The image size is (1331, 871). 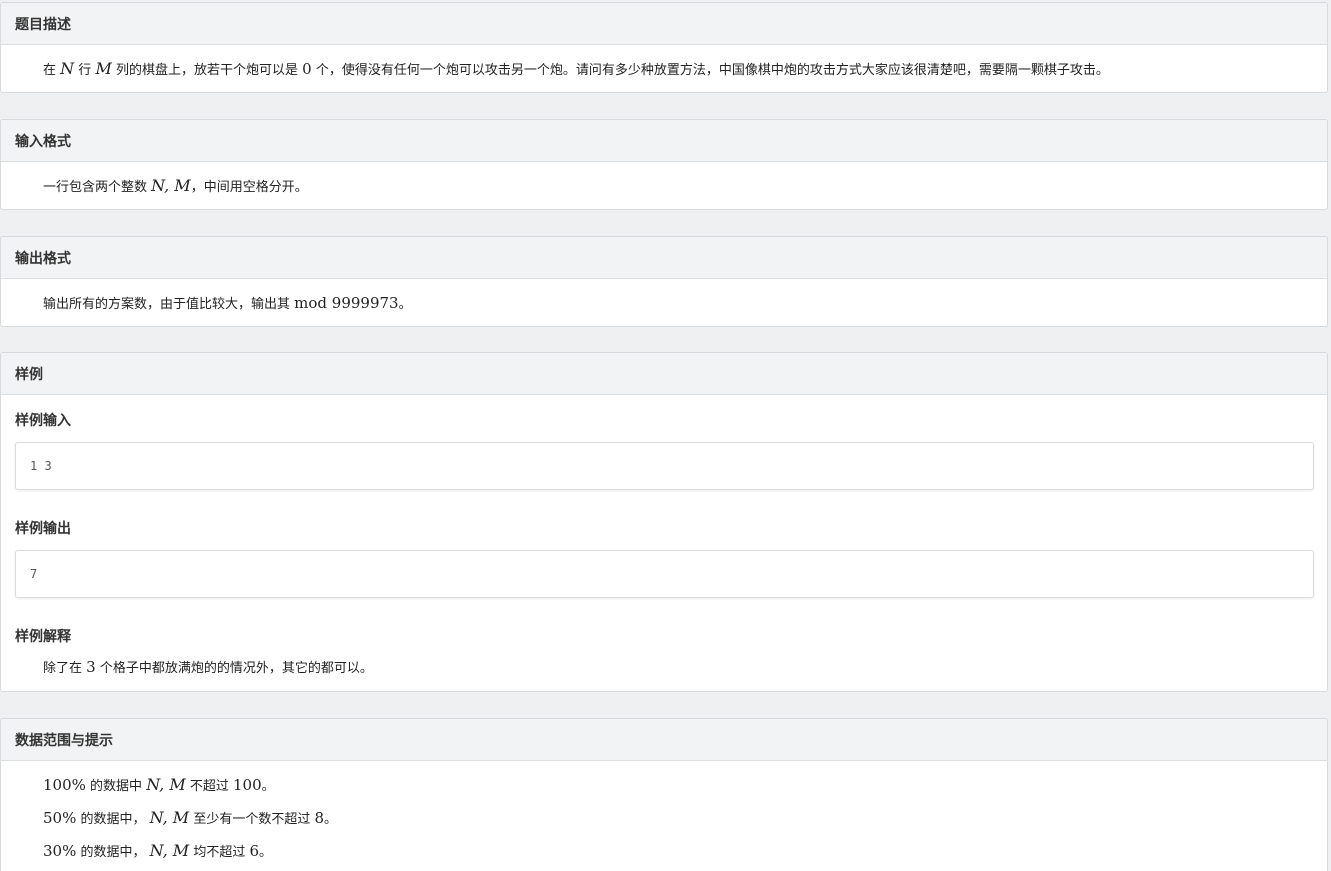 I want to click on constraint-line-3: 30% 的数据中， N, M 均不超过 6。, so click(x=158, y=850).